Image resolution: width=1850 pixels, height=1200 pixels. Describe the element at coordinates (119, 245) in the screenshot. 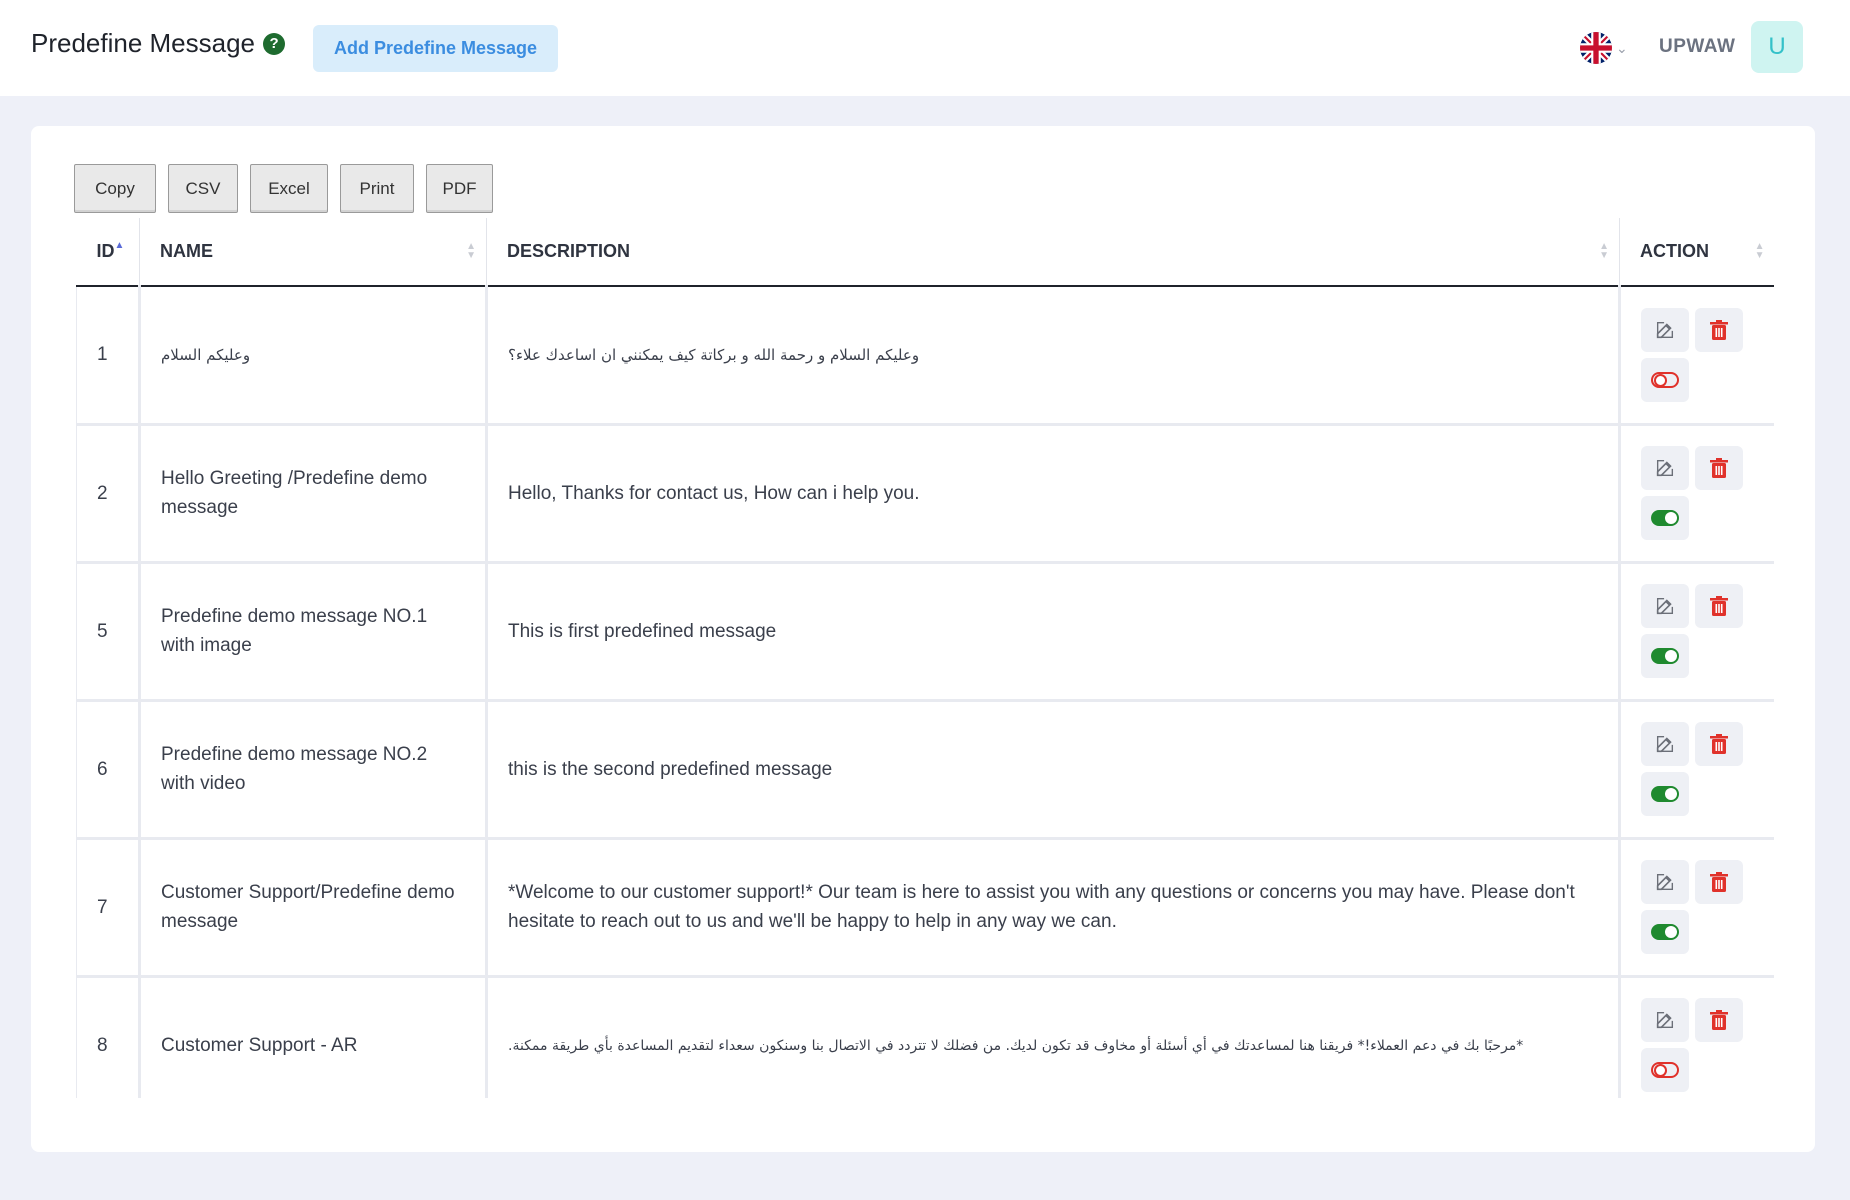

I see `sort-asc-icon: ▲` at that location.